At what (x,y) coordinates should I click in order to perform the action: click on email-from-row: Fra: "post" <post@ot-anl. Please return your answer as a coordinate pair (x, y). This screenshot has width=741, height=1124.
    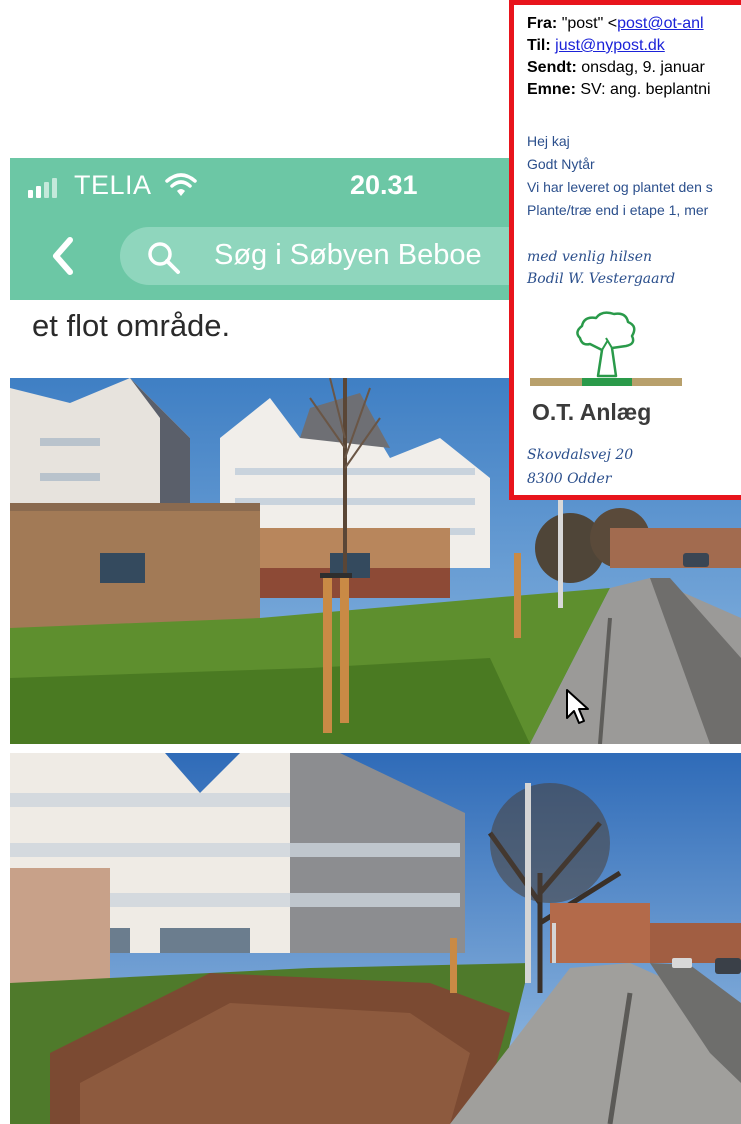
    Looking at the image, I should click on (615, 23).